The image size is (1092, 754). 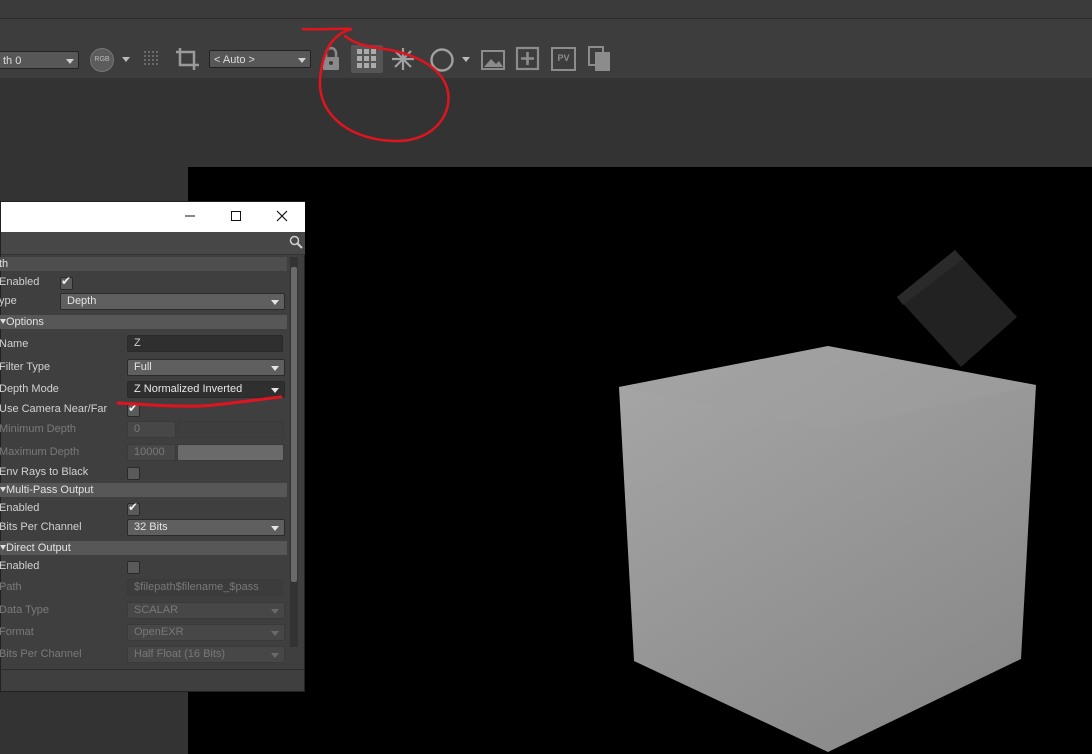 I want to click on section-options: Options, so click(x=143, y=322).